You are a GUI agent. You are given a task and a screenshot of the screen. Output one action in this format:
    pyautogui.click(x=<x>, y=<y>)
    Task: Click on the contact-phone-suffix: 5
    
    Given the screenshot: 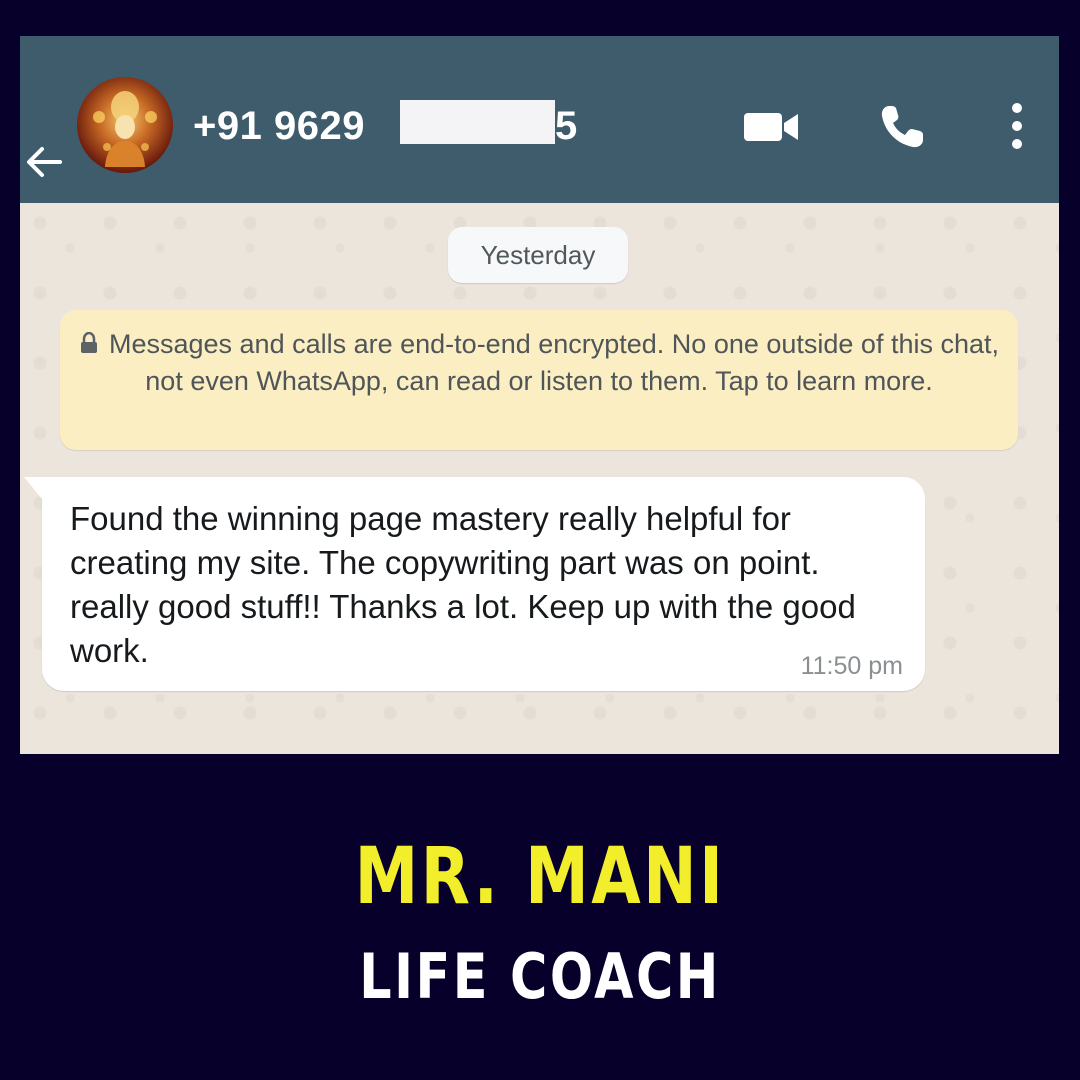 What is the action you would take?
    pyautogui.click(x=566, y=126)
    